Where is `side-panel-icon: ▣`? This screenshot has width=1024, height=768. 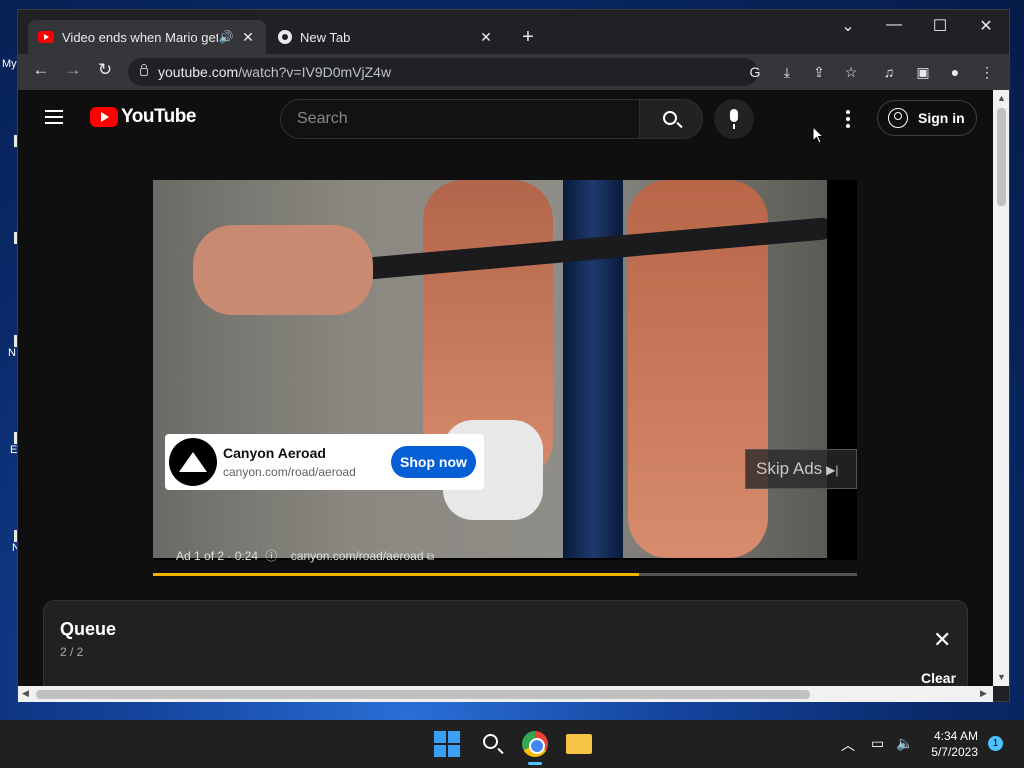
side-panel-icon: ▣ is located at coordinates (923, 72).